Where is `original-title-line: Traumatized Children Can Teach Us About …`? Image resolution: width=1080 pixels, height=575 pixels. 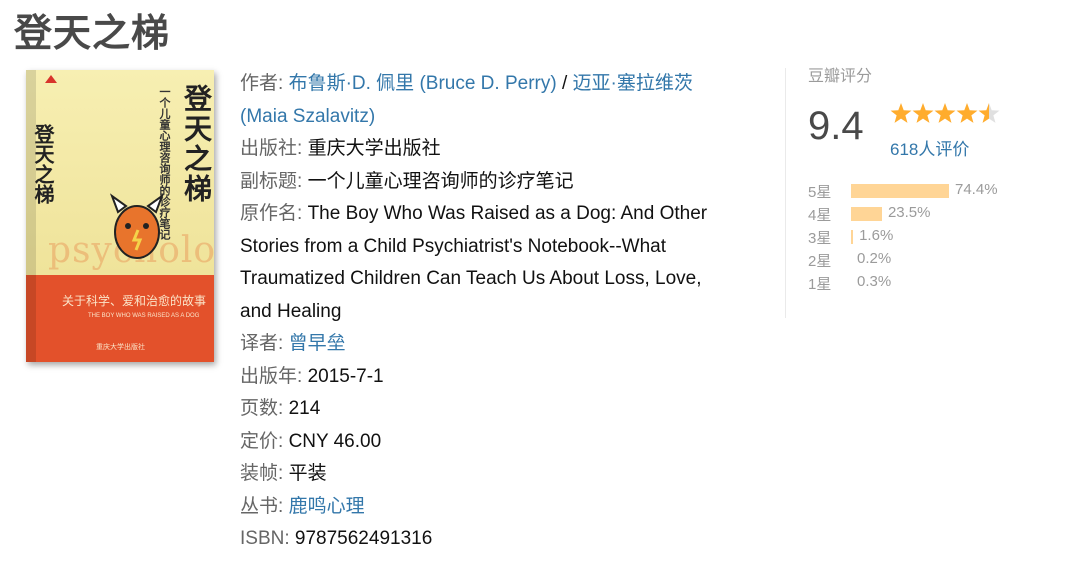
original-title-line: Traumatized Children Can Teach Us About … is located at coordinates (471, 278).